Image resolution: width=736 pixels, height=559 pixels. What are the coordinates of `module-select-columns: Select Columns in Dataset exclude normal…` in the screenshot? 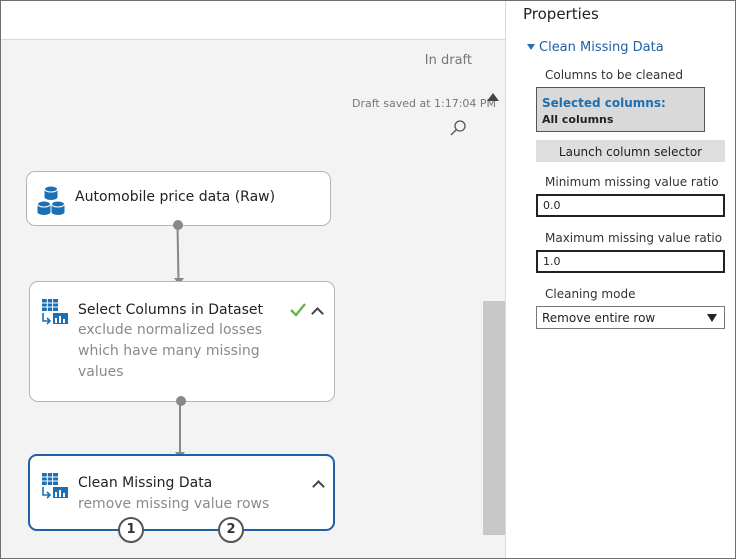 It's located at (182, 341).